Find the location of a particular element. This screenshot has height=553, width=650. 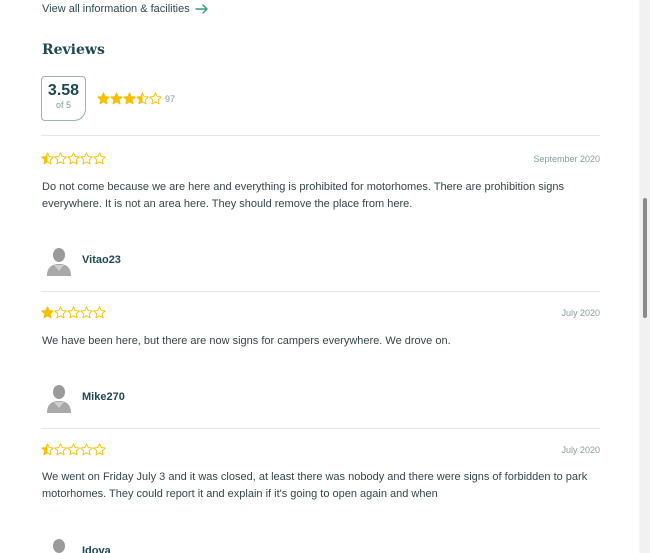

scrollbar-thumb is located at coordinates (645, 258).